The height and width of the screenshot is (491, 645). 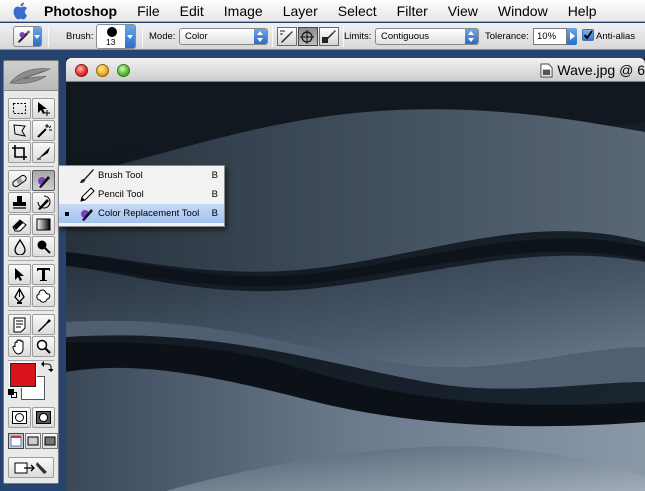 I want to click on quick-mask-mode-button, so click(x=43, y=417).